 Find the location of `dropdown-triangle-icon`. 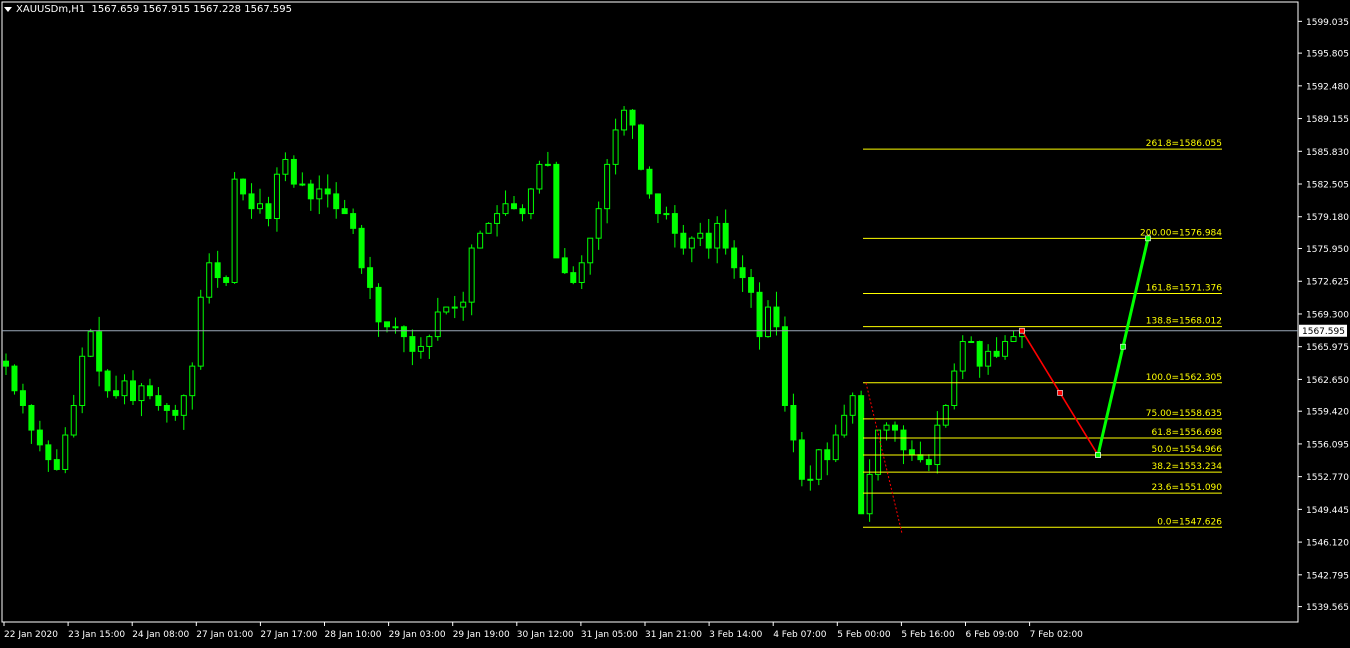

dropdown-triangle-icon is located at coordinates (8, 9).